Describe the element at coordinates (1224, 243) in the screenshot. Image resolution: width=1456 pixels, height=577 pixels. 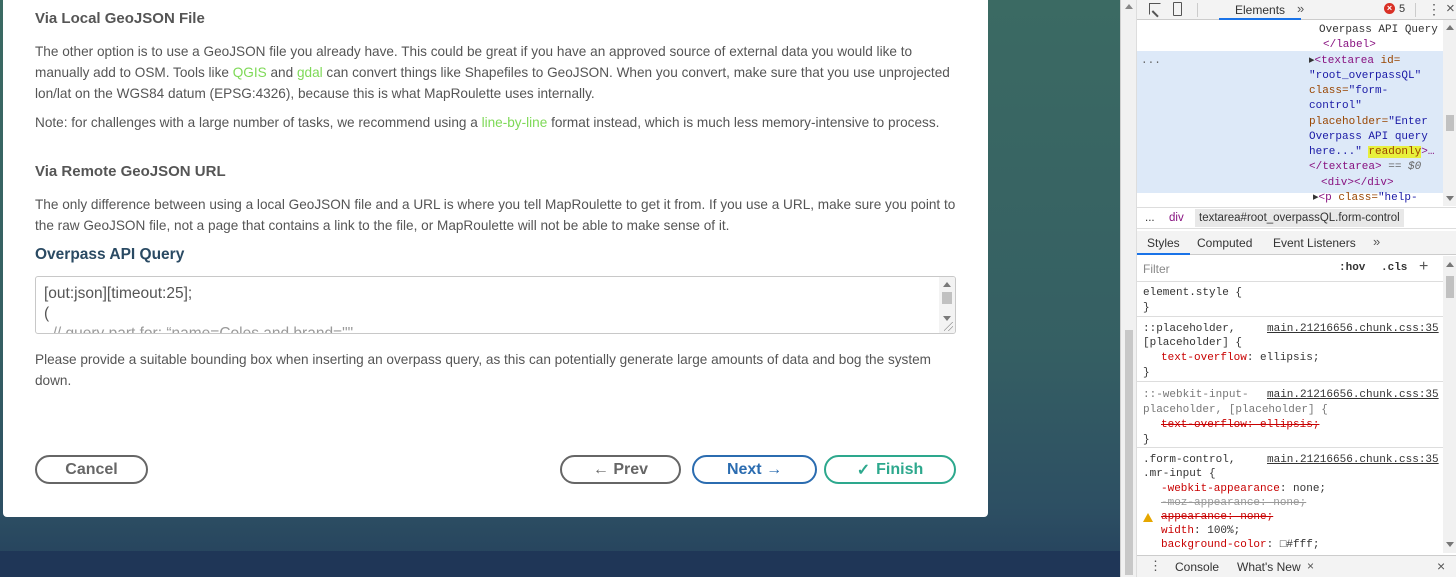
I see `tab-computed: Computed` at that location.